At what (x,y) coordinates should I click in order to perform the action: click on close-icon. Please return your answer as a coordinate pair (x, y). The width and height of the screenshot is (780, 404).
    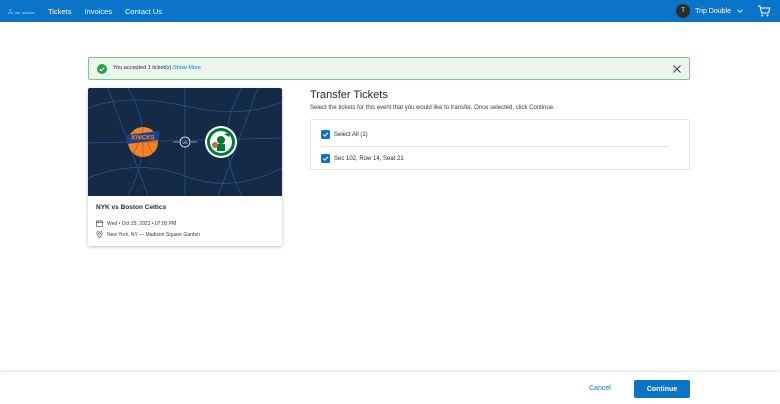
    Looking at the image, I should click on (677, 69).